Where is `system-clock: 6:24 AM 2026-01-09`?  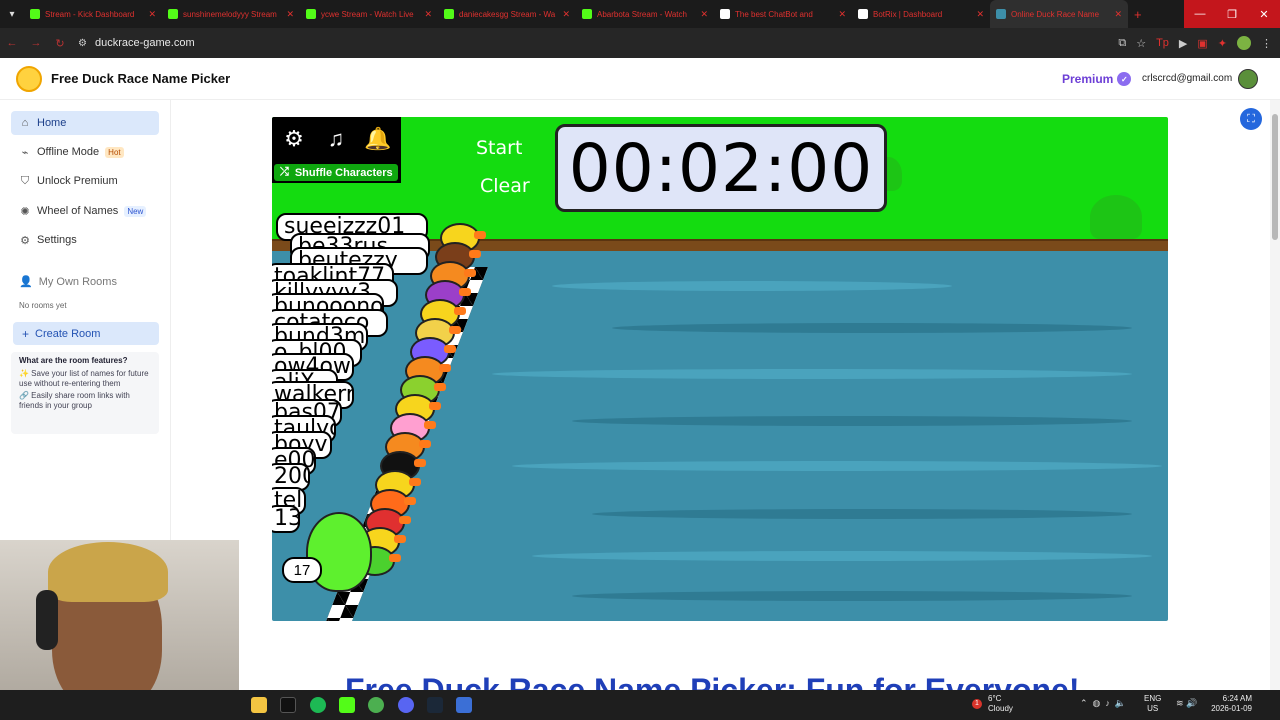 system-clock: 6:24 AM 2026-01-09 is located at coordinates (1230, 704).